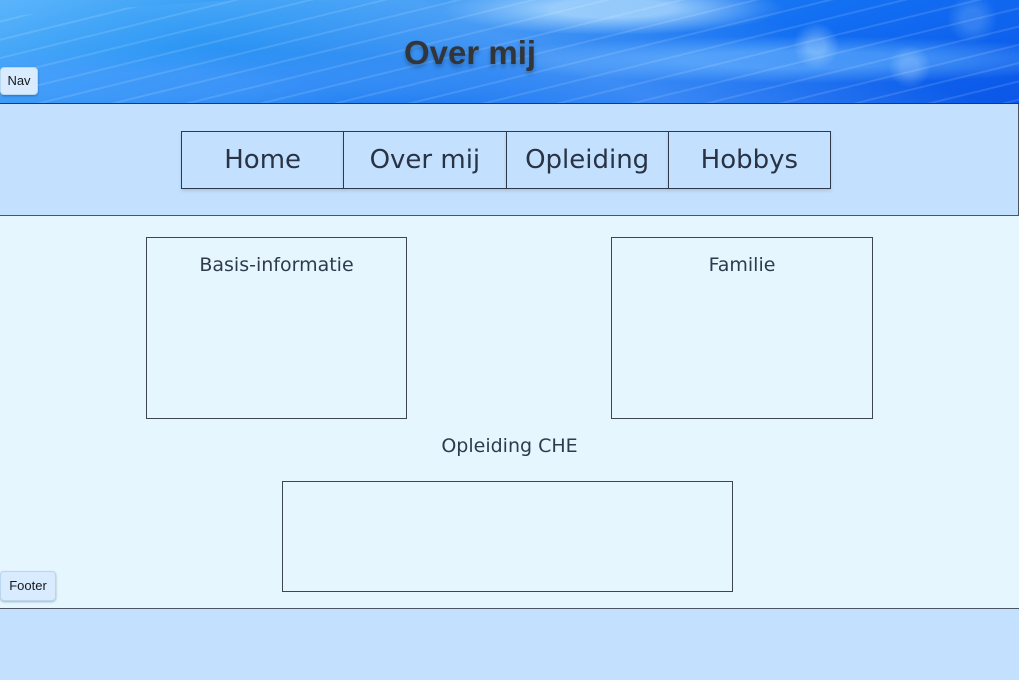 This screenshot has width=1019, height=680. What do you see at coordinates (28, 586) in the screenshot?
I see `footer-frame-label: Footer` at bounding box center [28, 586].